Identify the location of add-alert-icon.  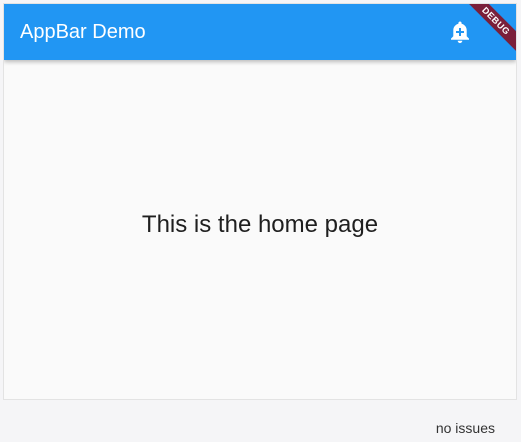
(460, 32).